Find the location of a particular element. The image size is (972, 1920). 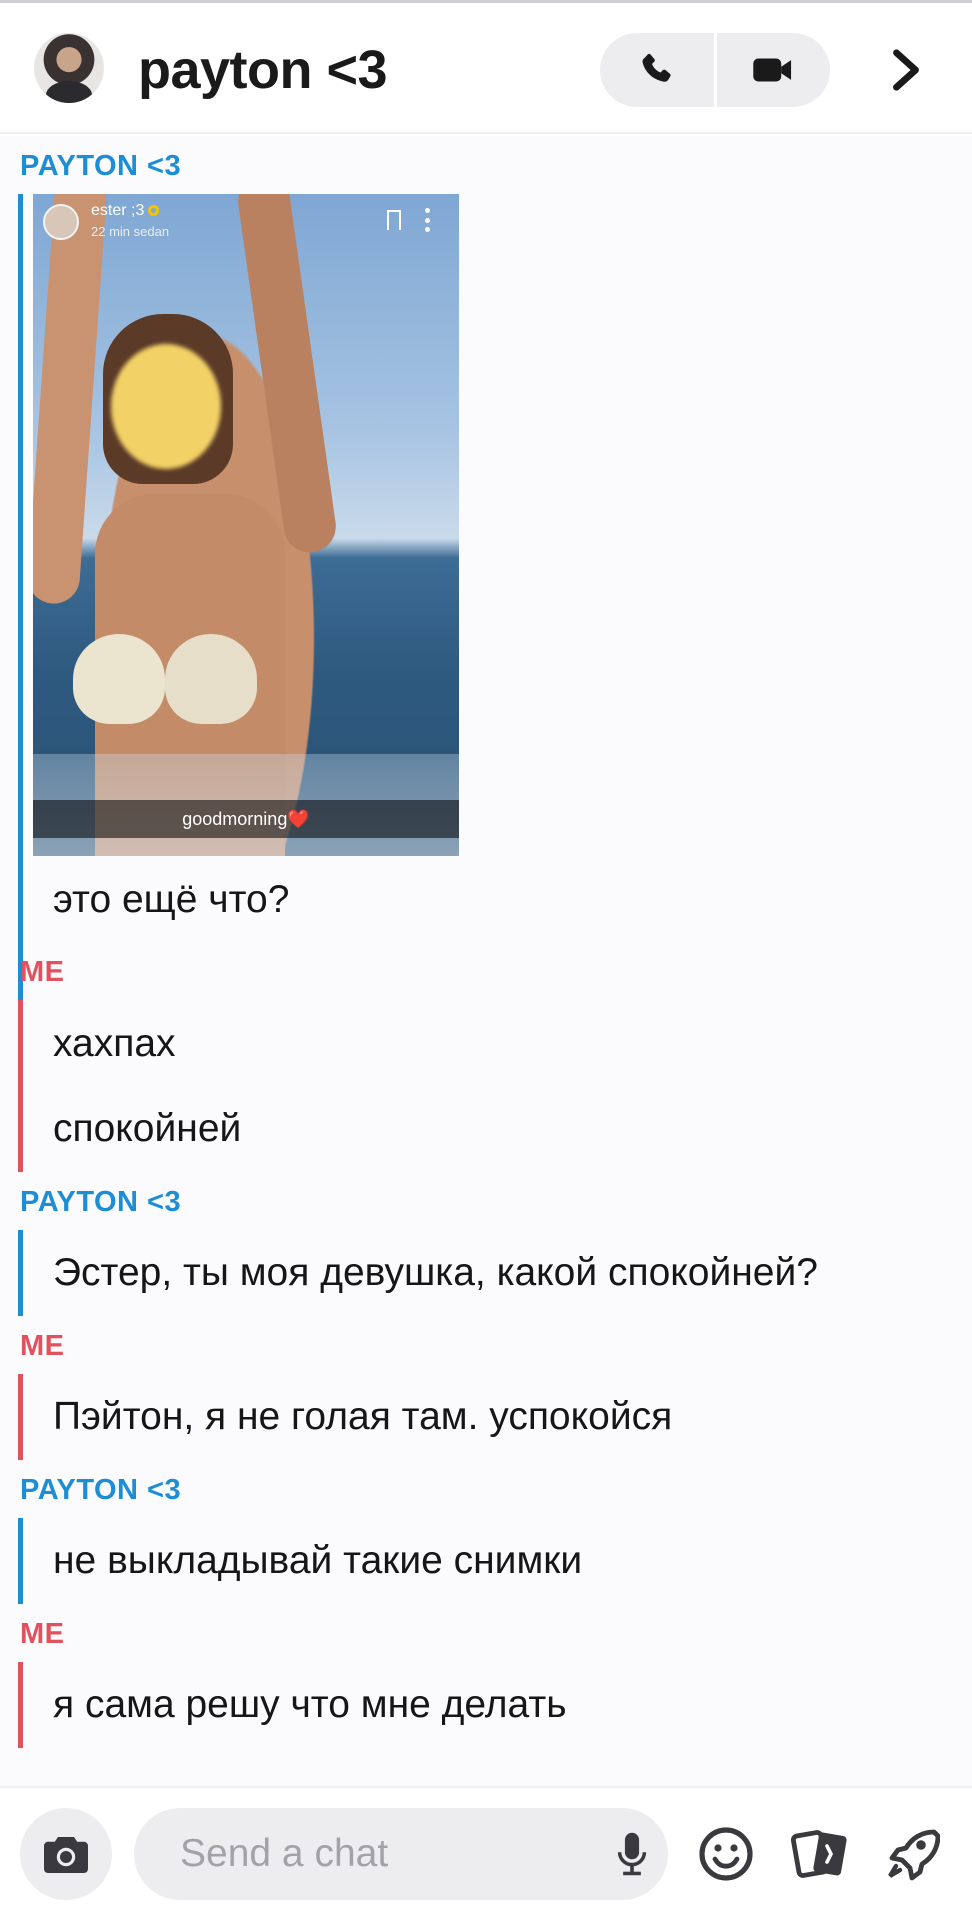

video-camera-icon is located at coordinates (772, 70).